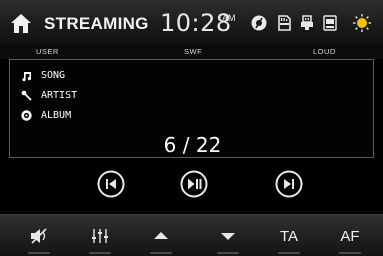 This screenshot has height=256, width=383. What do you see at coordinates (362, 23) in the screenshot?
I see `weather-sun-icon` at bounding box center [362, 23].